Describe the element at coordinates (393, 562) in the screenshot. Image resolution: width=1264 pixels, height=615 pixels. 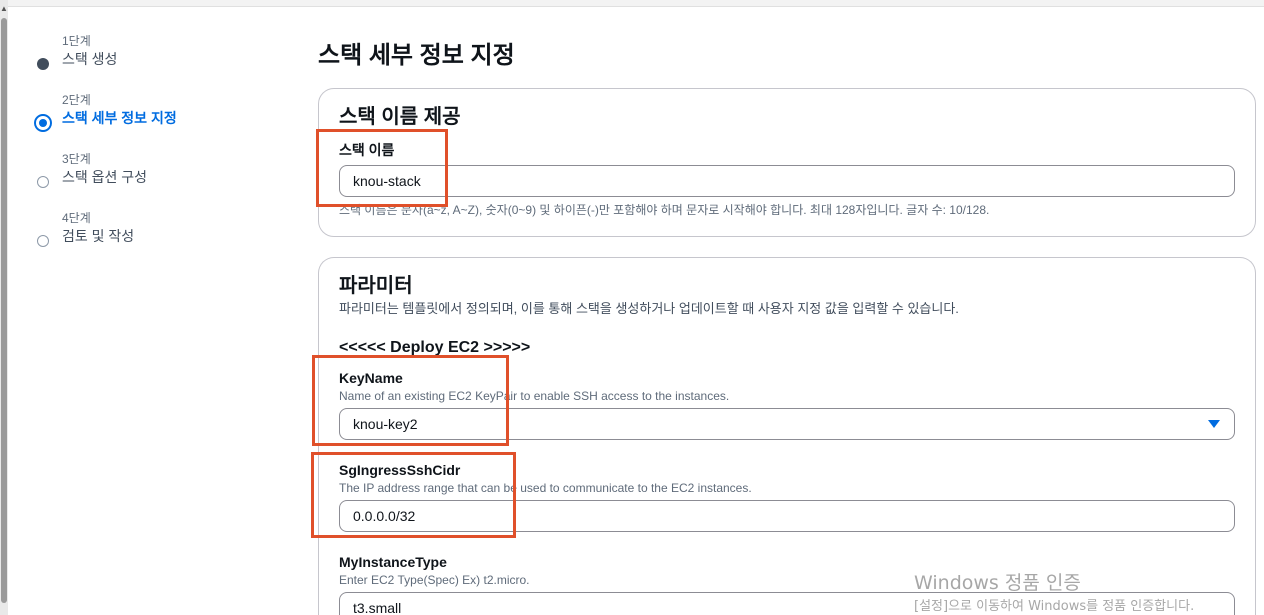
I see `instance-type-label: MyInstanceType` at that location.